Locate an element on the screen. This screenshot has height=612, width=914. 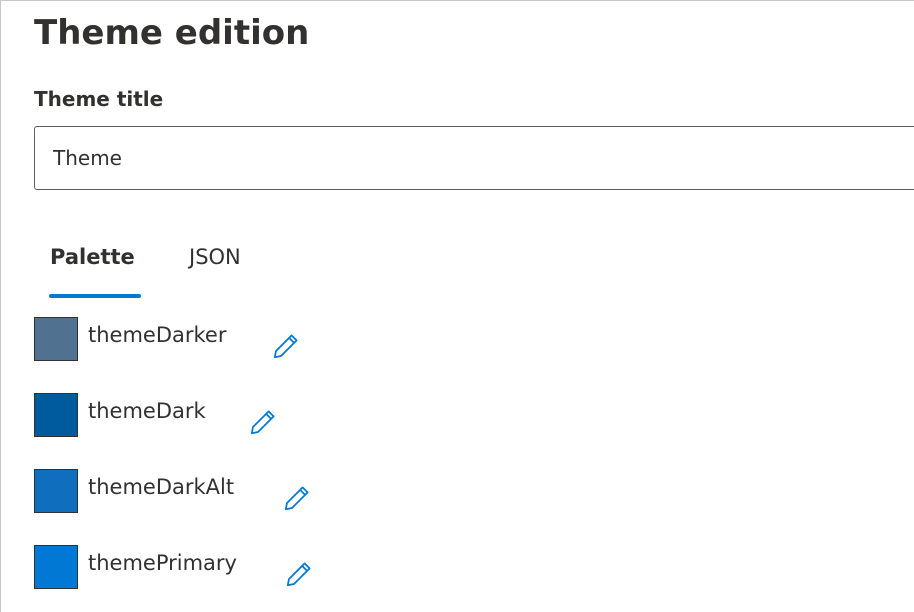
edit-themedark-button is located at coordinates (265, 422).